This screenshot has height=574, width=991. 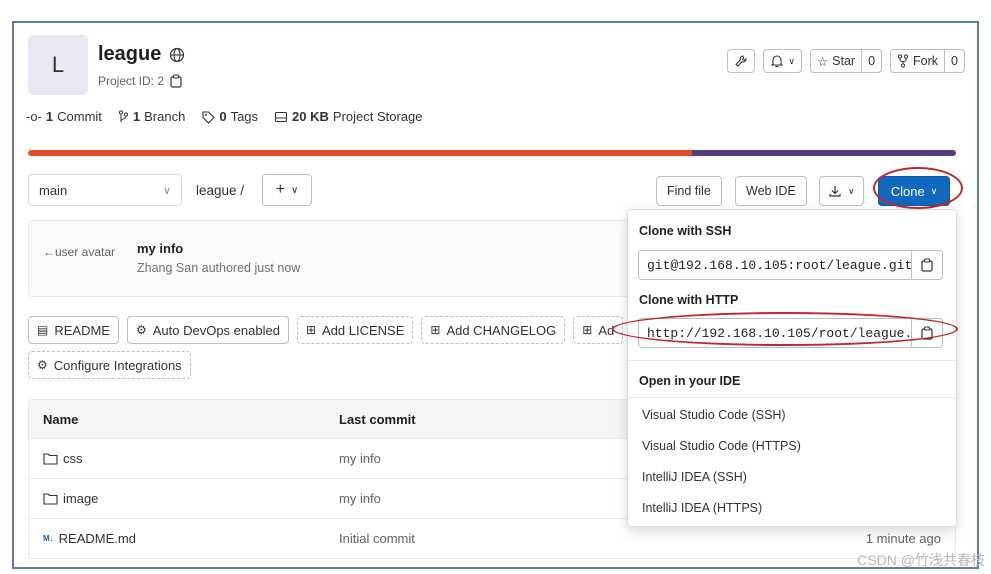 What do you see at coordinates (921, 560) in the screenshot?
I see `watermark: CSDN @竹浅共春枝` at bounding box center [921, 560].